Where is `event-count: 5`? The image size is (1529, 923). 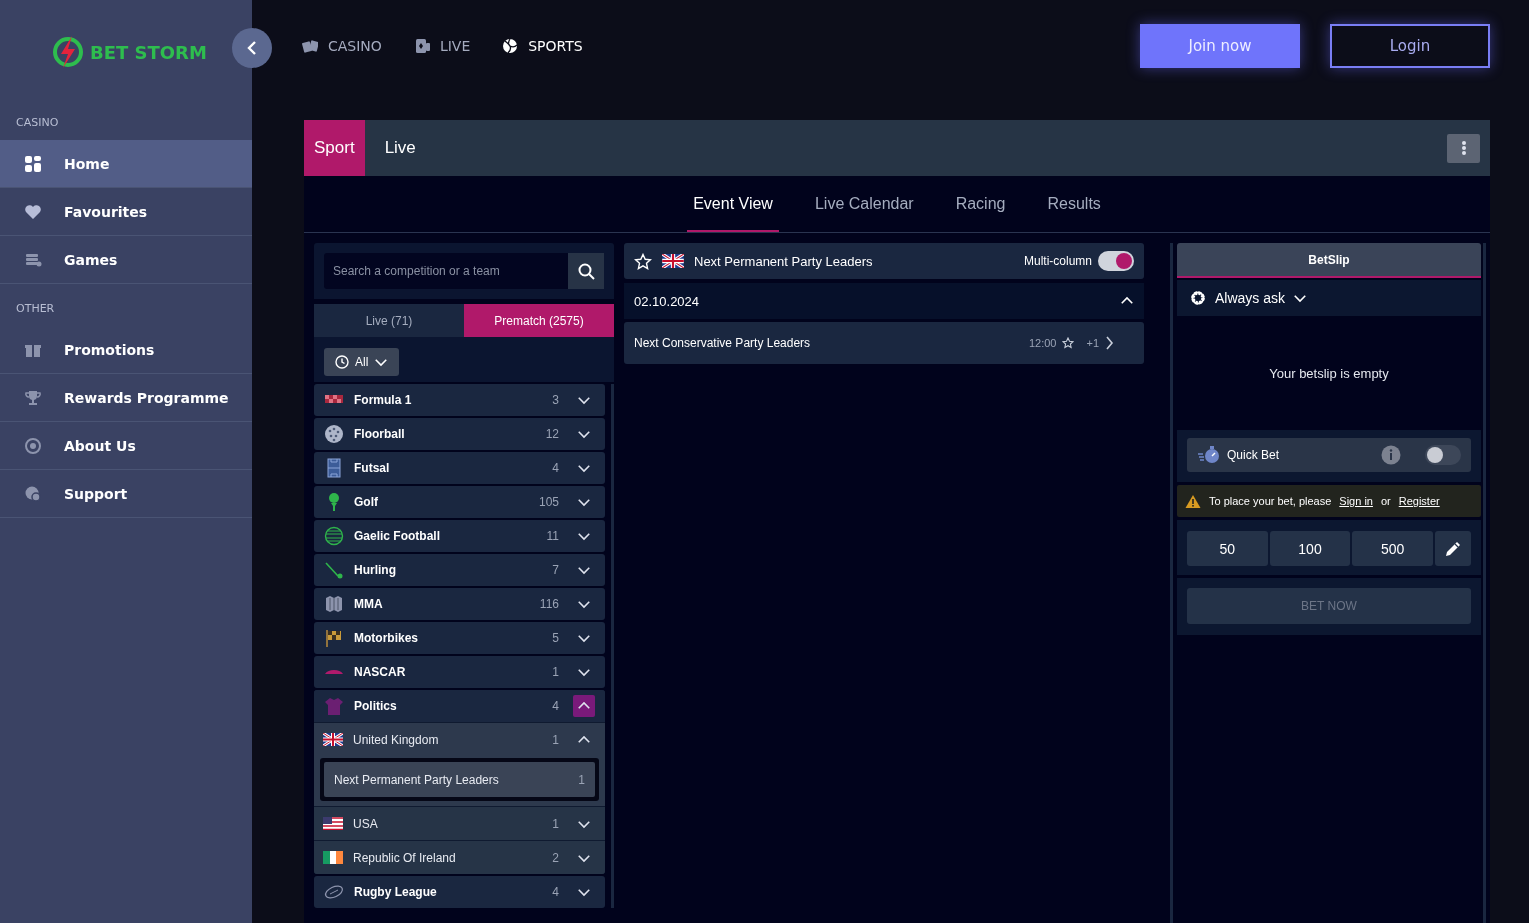 event-count: 5 is located at coordinates (555, 638).